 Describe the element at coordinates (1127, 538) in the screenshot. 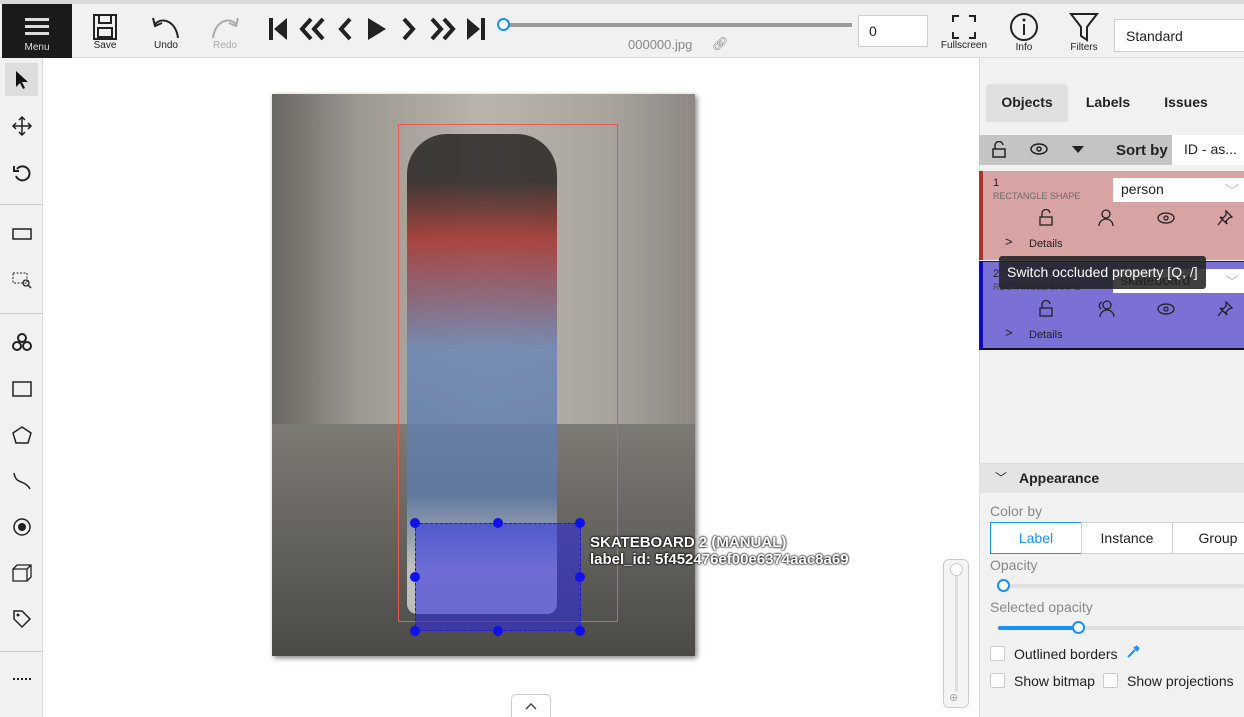

I see `color-by-instance-option: Instance` at that location.